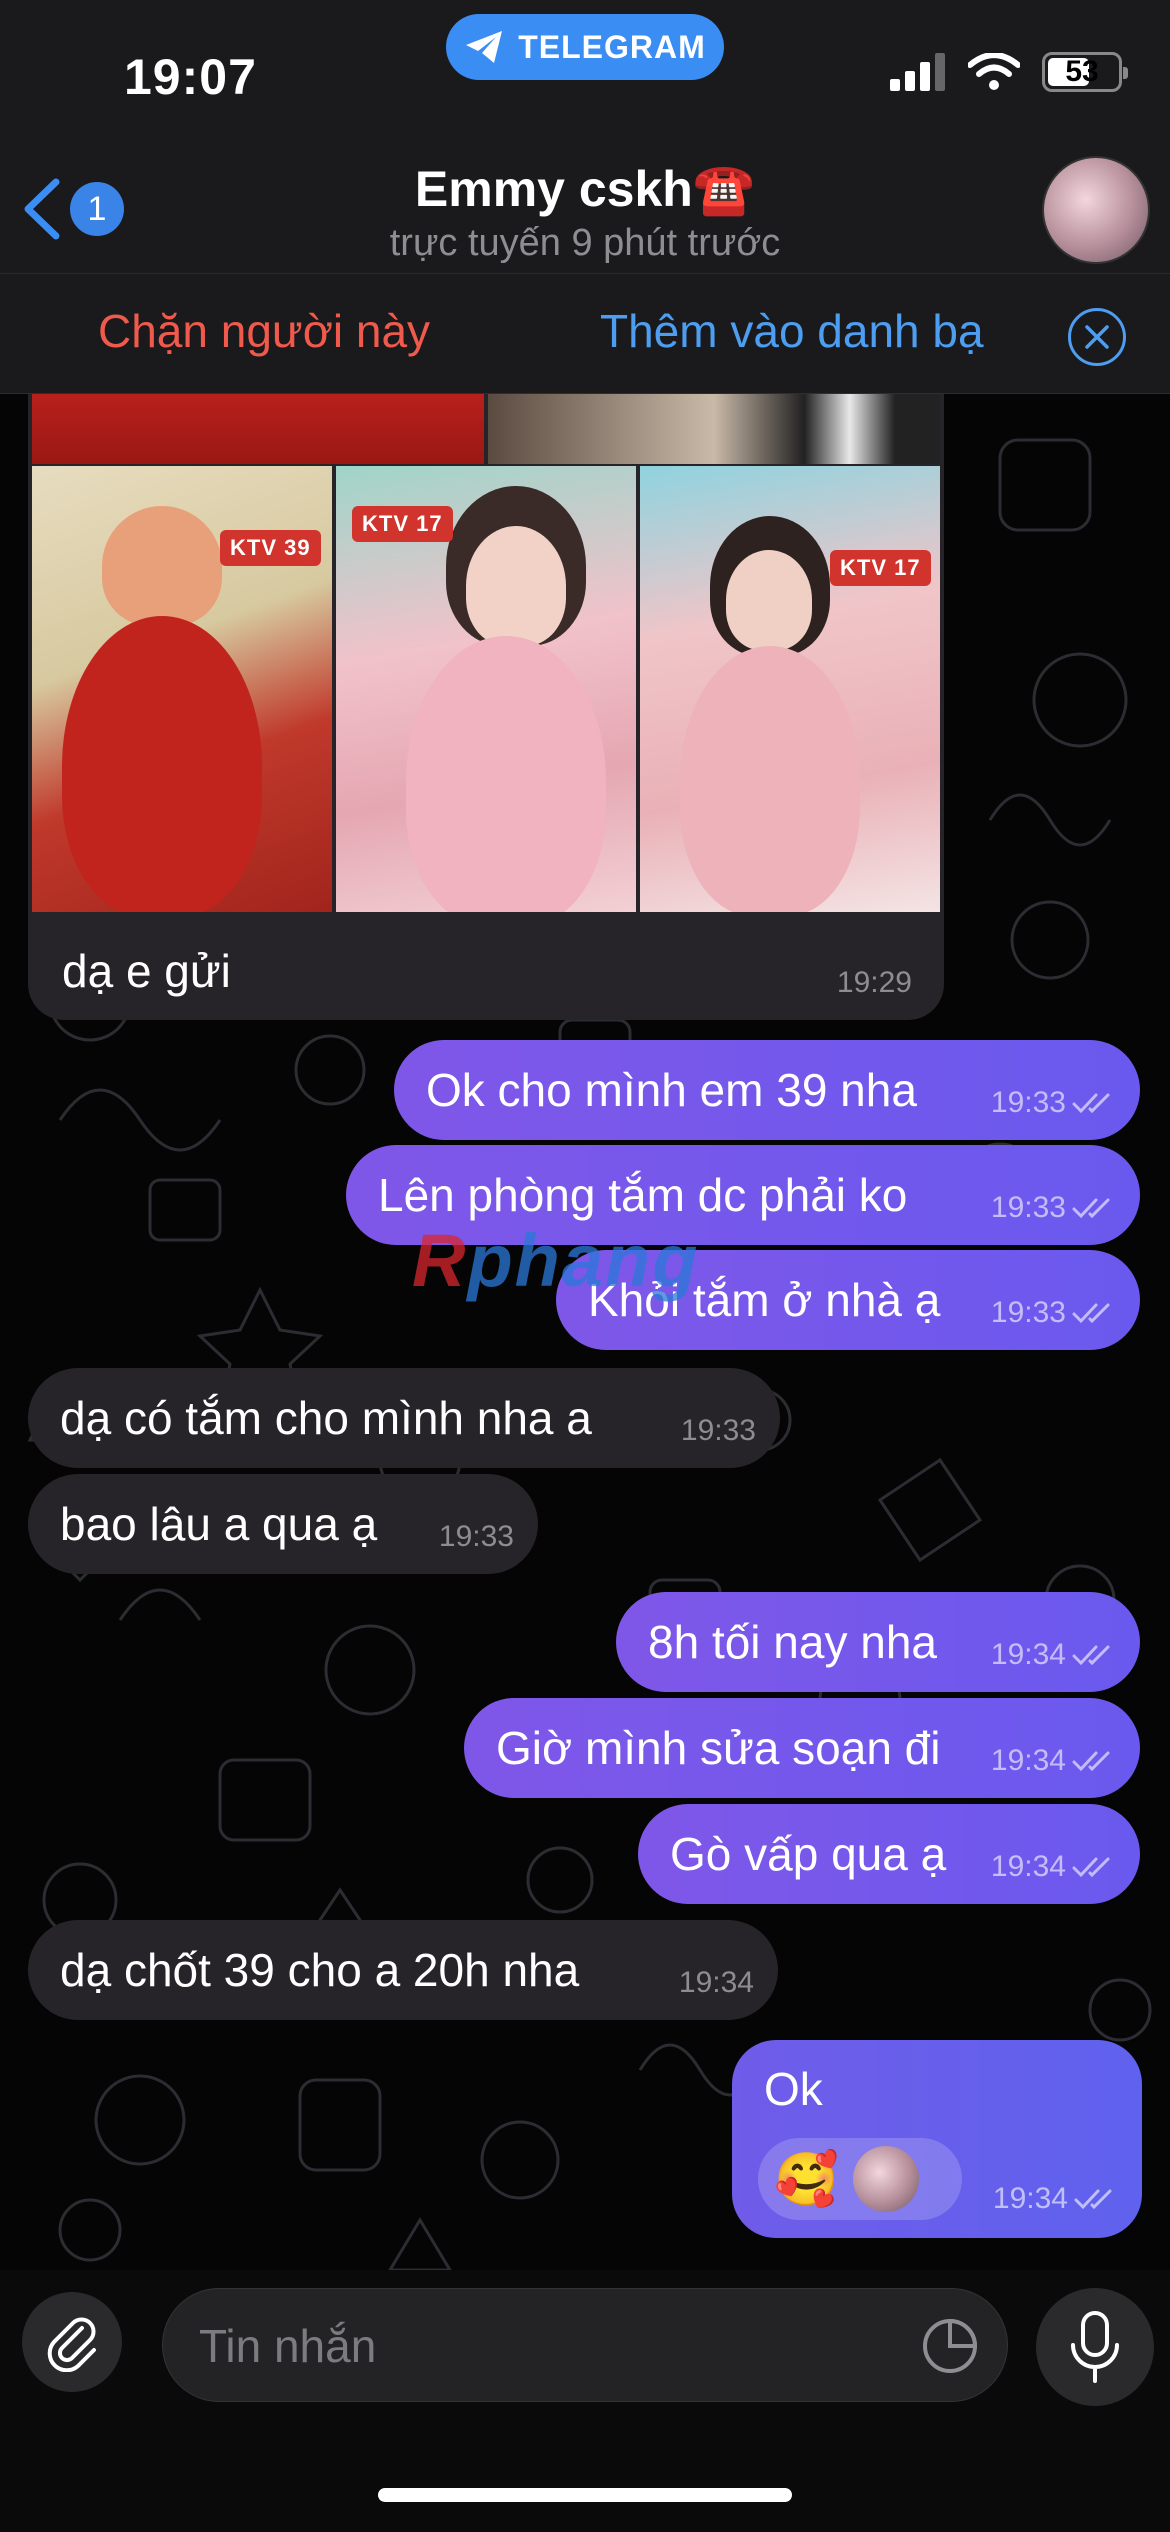 The image size is (1170, 2532). I want to click on message-bubble-out: Giờ mình sửa soạn đi 19:34, so click(802, 1748).